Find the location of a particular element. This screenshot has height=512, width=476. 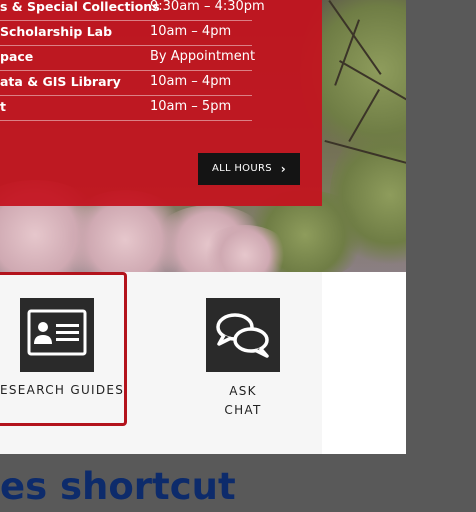

ask-chat-tile is located at coordinates (243, 335).